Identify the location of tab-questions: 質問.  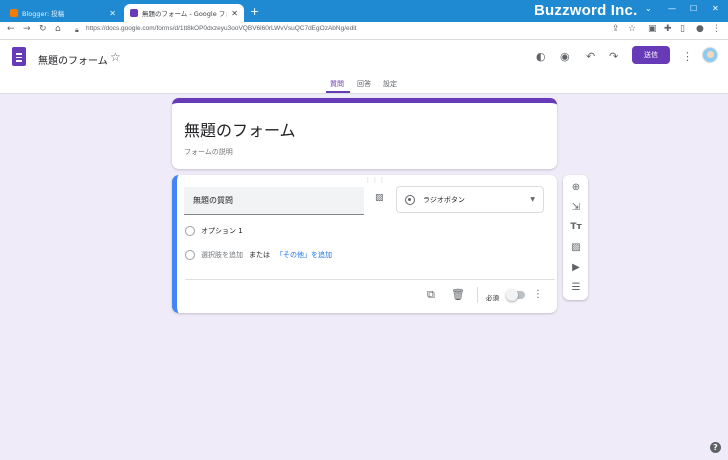
(337, 84).